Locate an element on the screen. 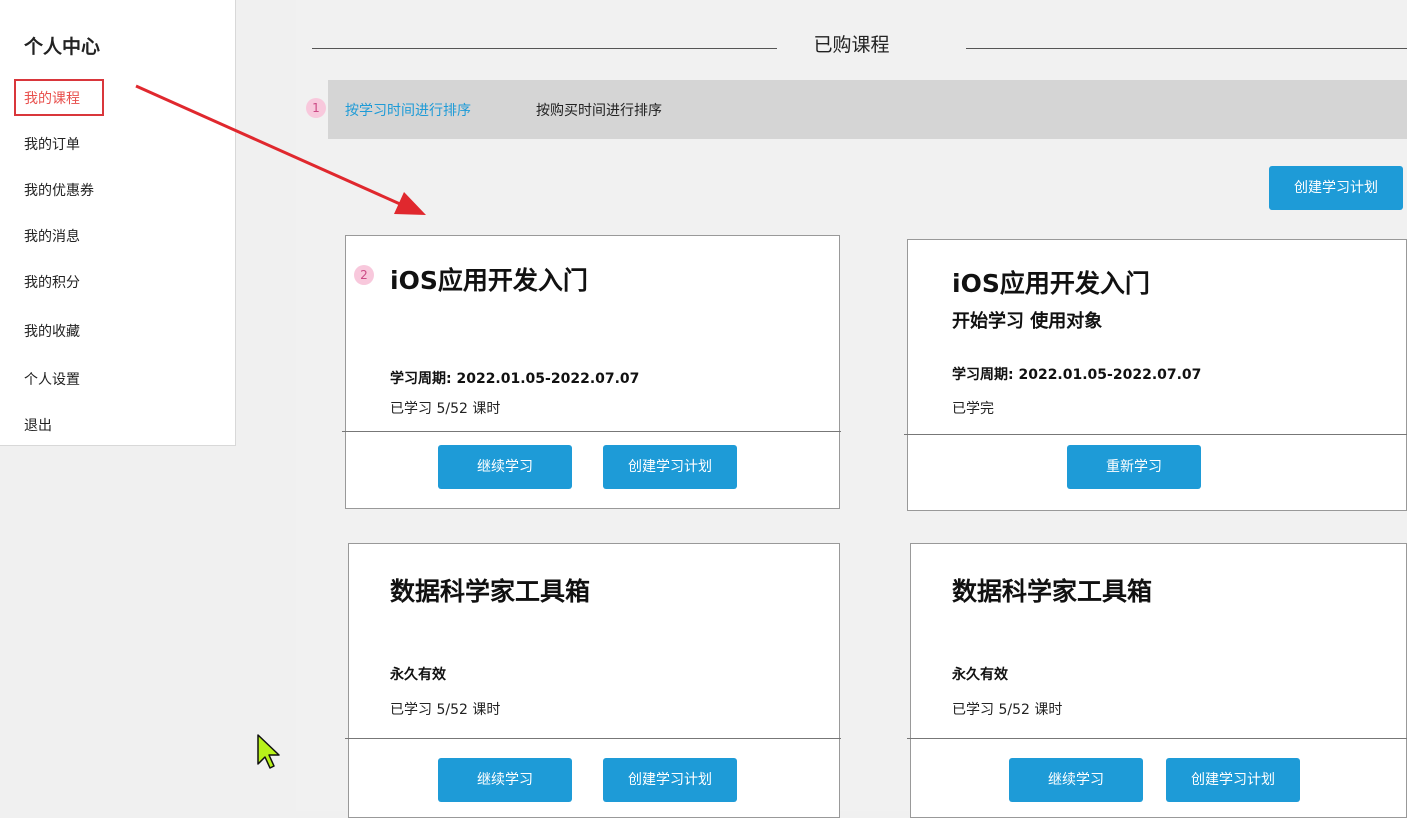 The height and width of the screenshot is (818, 1407). sort-by-purchase-time-link: 按购买时间进行排序 is located at coordinates (599, 110).